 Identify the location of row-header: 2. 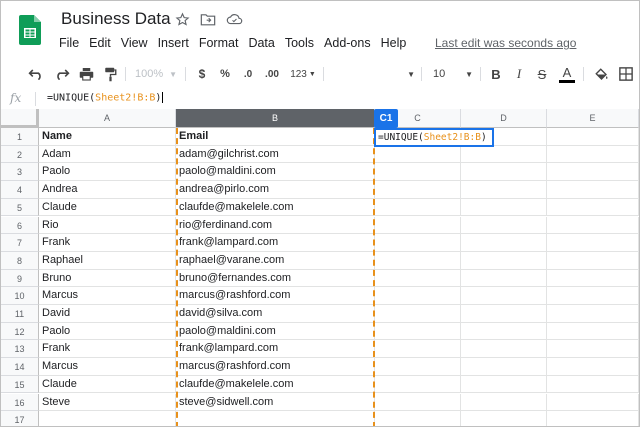
(20, 154).